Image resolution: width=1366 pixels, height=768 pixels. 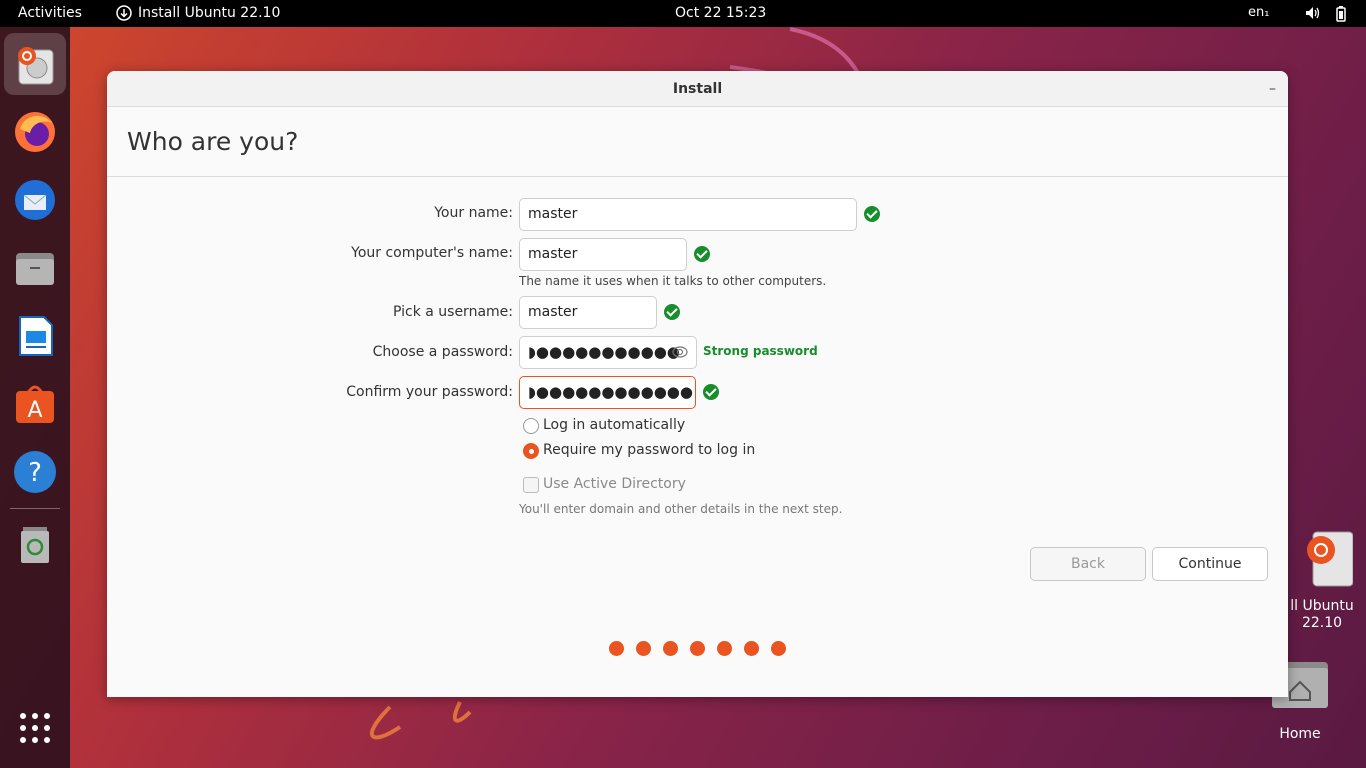 I want to click on username-valid-icon, so click(x=672, y=312).